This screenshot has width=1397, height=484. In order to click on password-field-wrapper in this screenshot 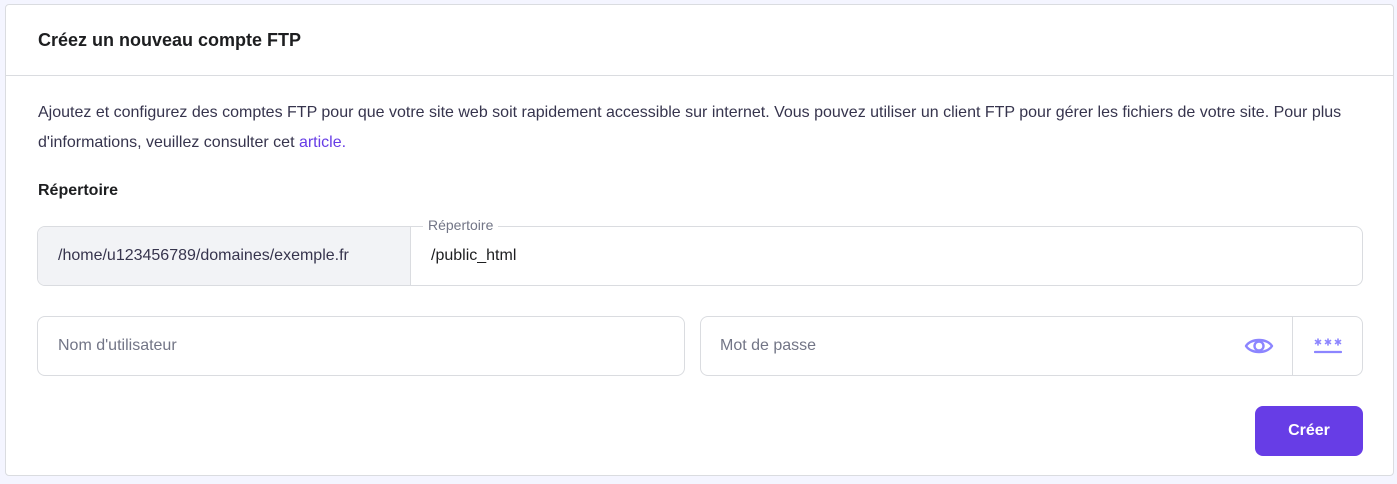, I will do `click(1031, 346)`.